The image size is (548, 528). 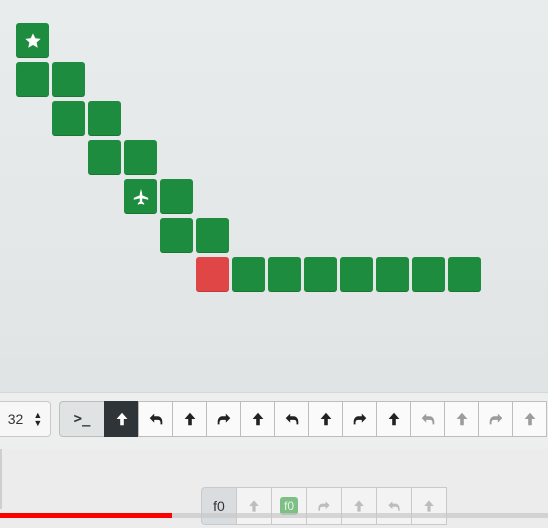 What do you see at coordinates (289, 506) in the screenshot?
I see `function-call-slot: f0` at bounding box center [289, 506].